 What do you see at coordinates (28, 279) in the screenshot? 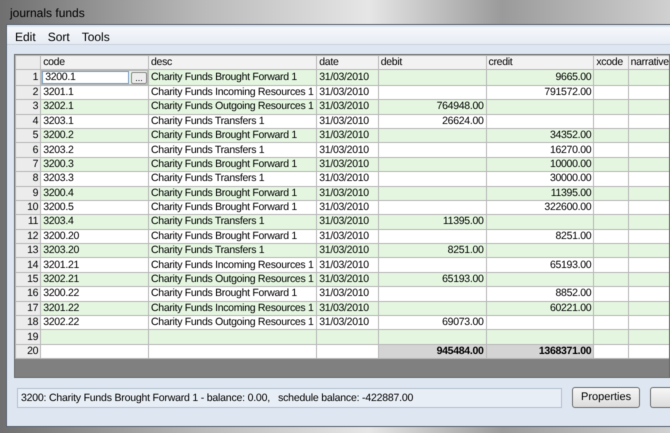
I see `row-number: 15` at bounding box center [28, 279].